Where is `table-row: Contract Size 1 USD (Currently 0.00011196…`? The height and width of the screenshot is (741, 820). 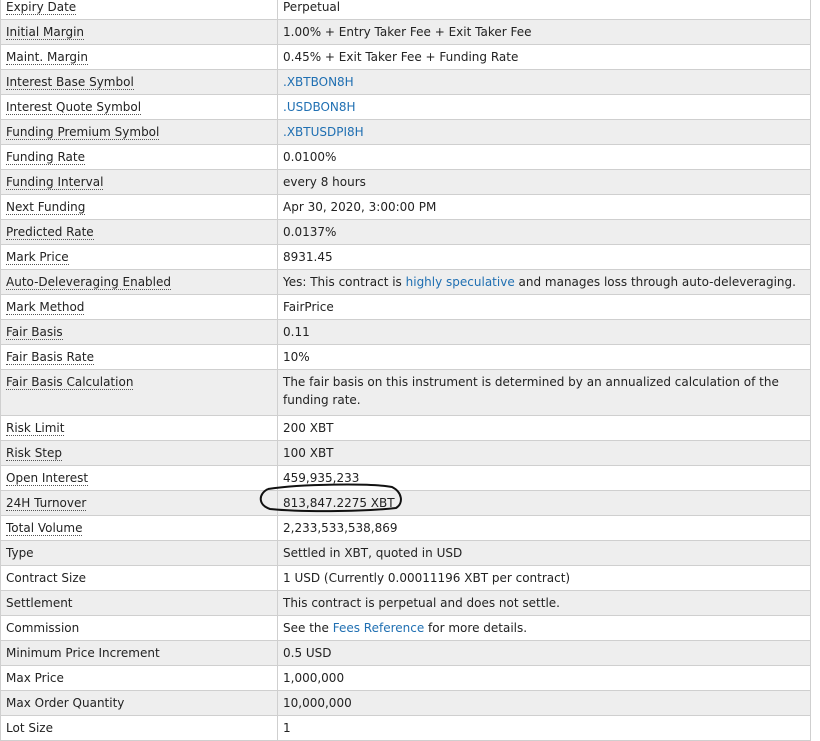
table-row: Contract Size 1 USD (Currently 0.00011196… is located at coordinates (405, 578).